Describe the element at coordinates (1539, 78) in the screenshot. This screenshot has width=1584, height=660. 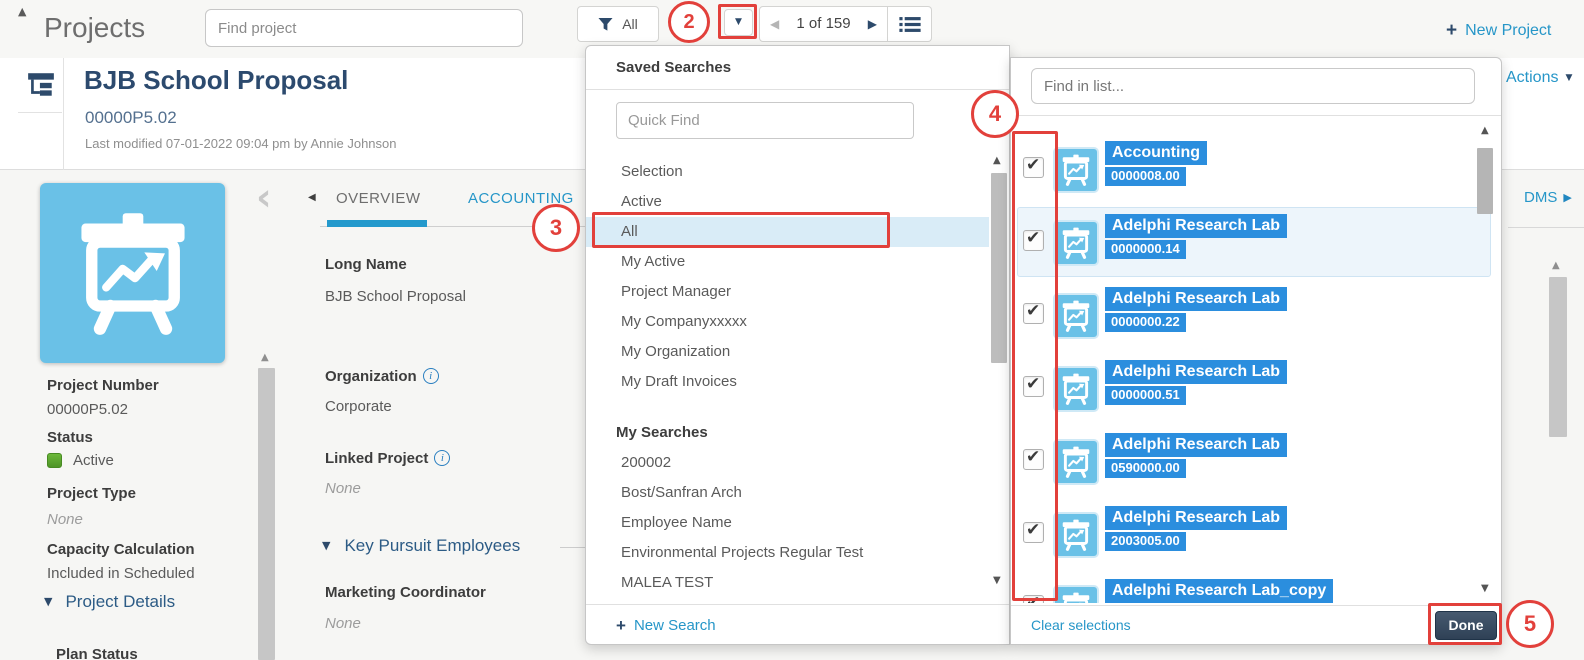
I see `actions-menu: Actions ▼` at that location.